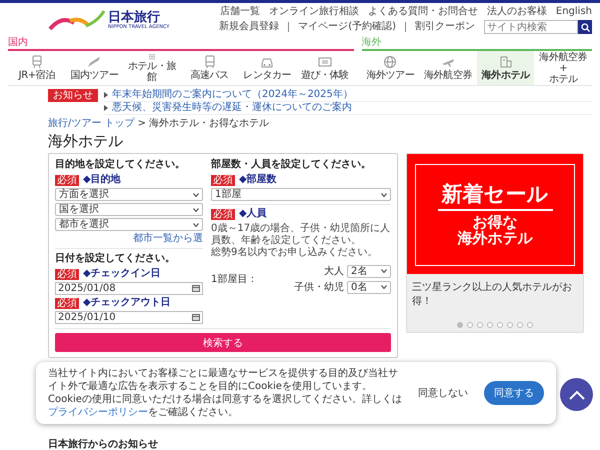  Describe the element at coordinates (120, 165) in the screenshot. I see `section-heading: 目的地を設定してください。` at that location.